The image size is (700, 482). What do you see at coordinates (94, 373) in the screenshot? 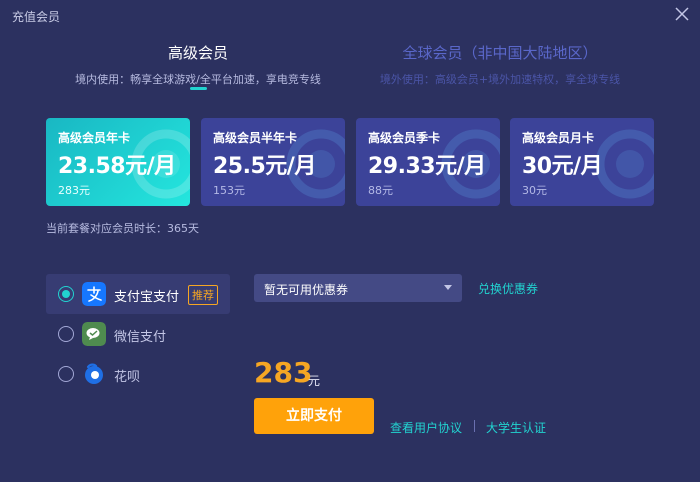
I see `huabei-icon` at bounding box center [94, 373].